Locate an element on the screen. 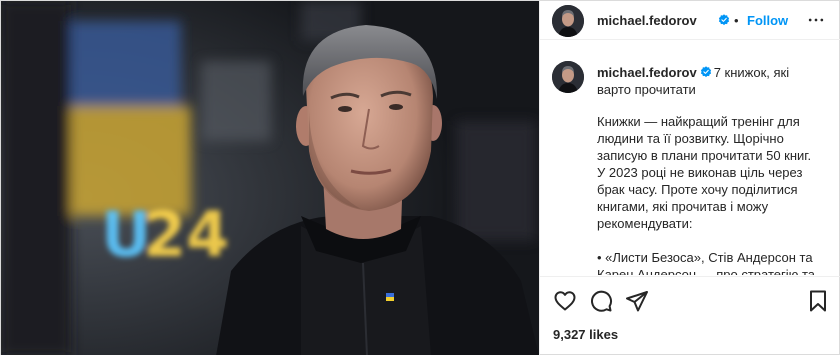 This screenshot has width=840, height=355. caption-username: michael.fedorov is located at coordinates (647, 72).